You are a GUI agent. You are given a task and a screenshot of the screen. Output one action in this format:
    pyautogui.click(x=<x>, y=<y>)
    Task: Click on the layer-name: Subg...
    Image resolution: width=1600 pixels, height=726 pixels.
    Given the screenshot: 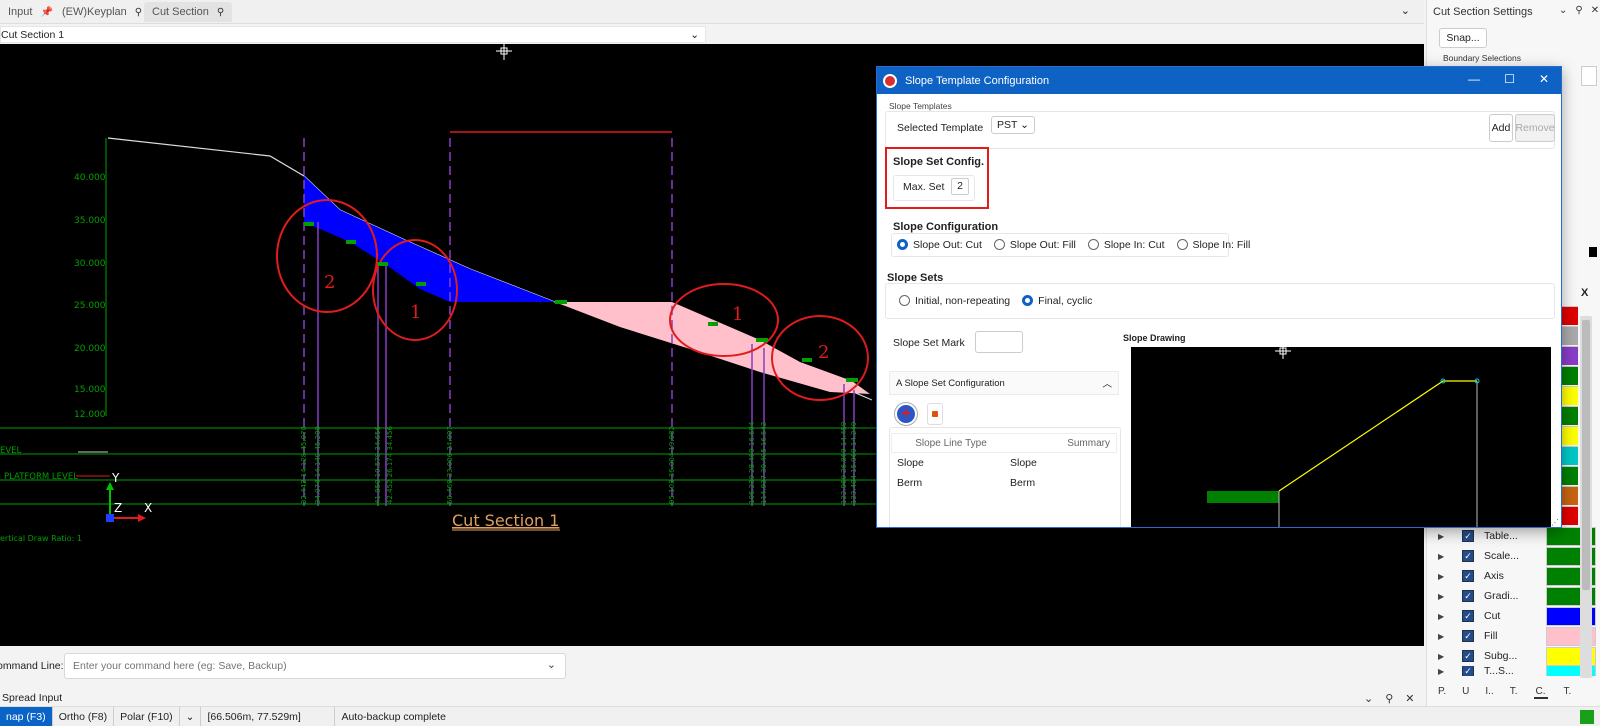 What is the action you would take?
    pyautogui.click(x=1501, y=656)
    